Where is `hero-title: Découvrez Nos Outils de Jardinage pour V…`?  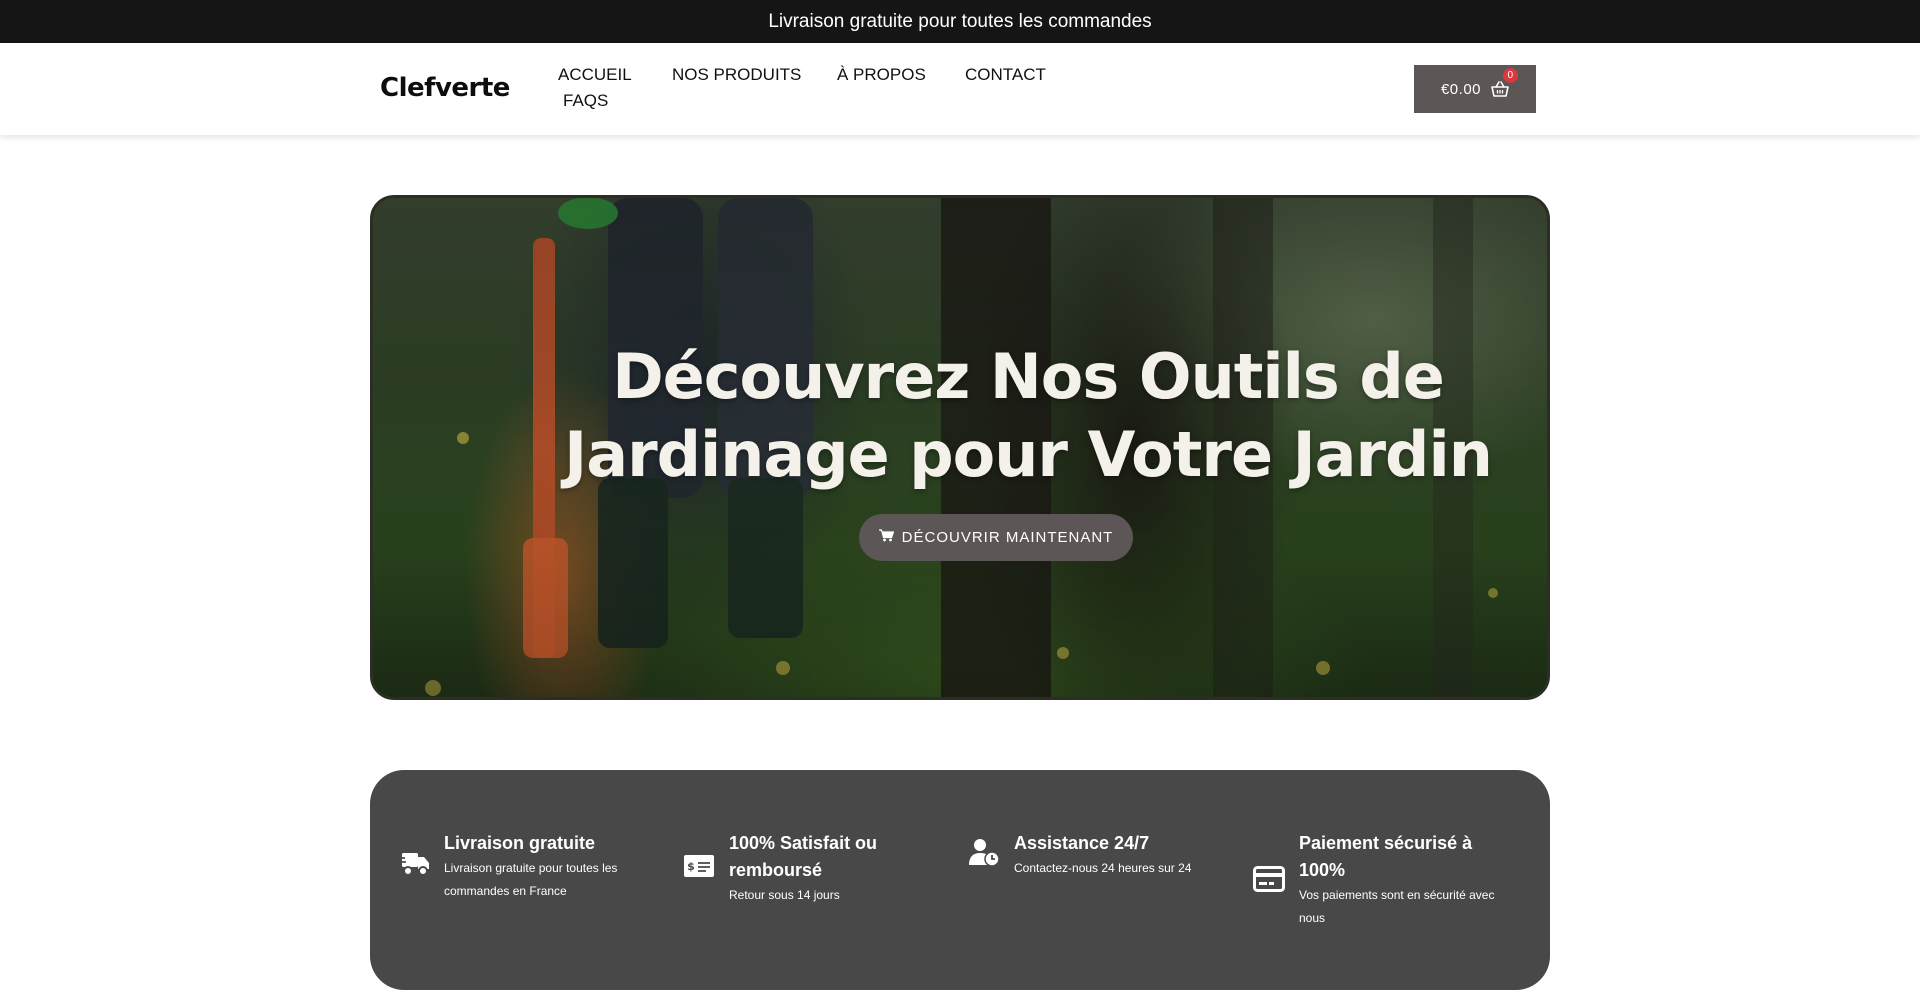 hero-title: Découvrez Nos Outils de Jardinage pour V… is located at coordinates (1028, 415).